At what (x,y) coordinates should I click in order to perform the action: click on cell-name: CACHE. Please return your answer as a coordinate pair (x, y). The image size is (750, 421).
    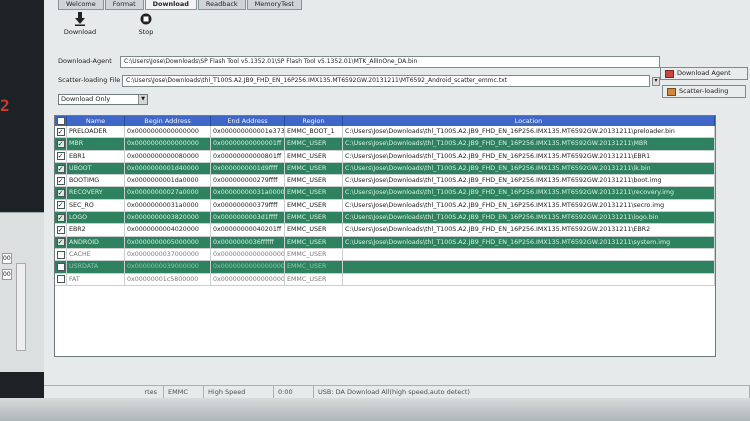
    Looking at the image, I should click on (96, 254).